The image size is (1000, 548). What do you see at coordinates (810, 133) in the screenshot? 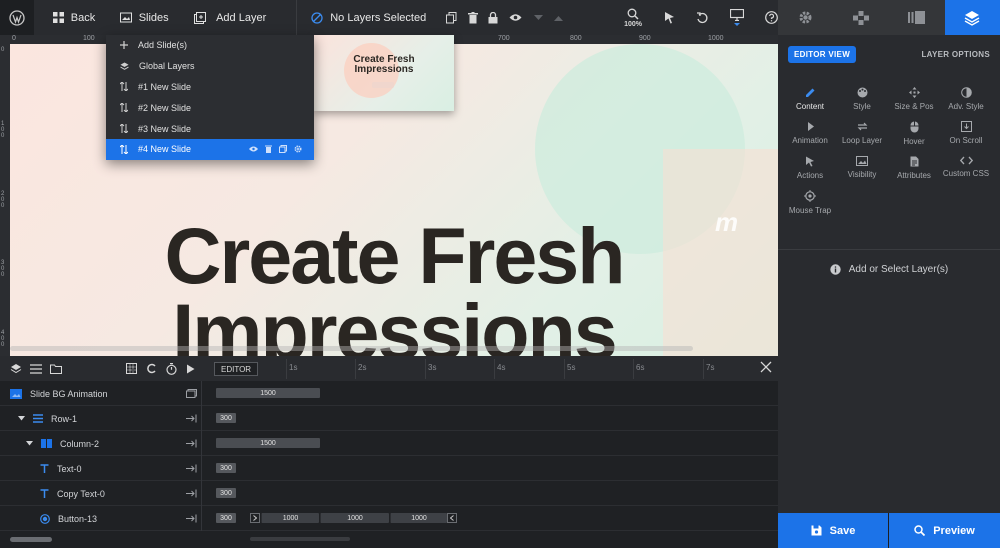
I see `option-animation: Animation` at bounding box center [810, 133].